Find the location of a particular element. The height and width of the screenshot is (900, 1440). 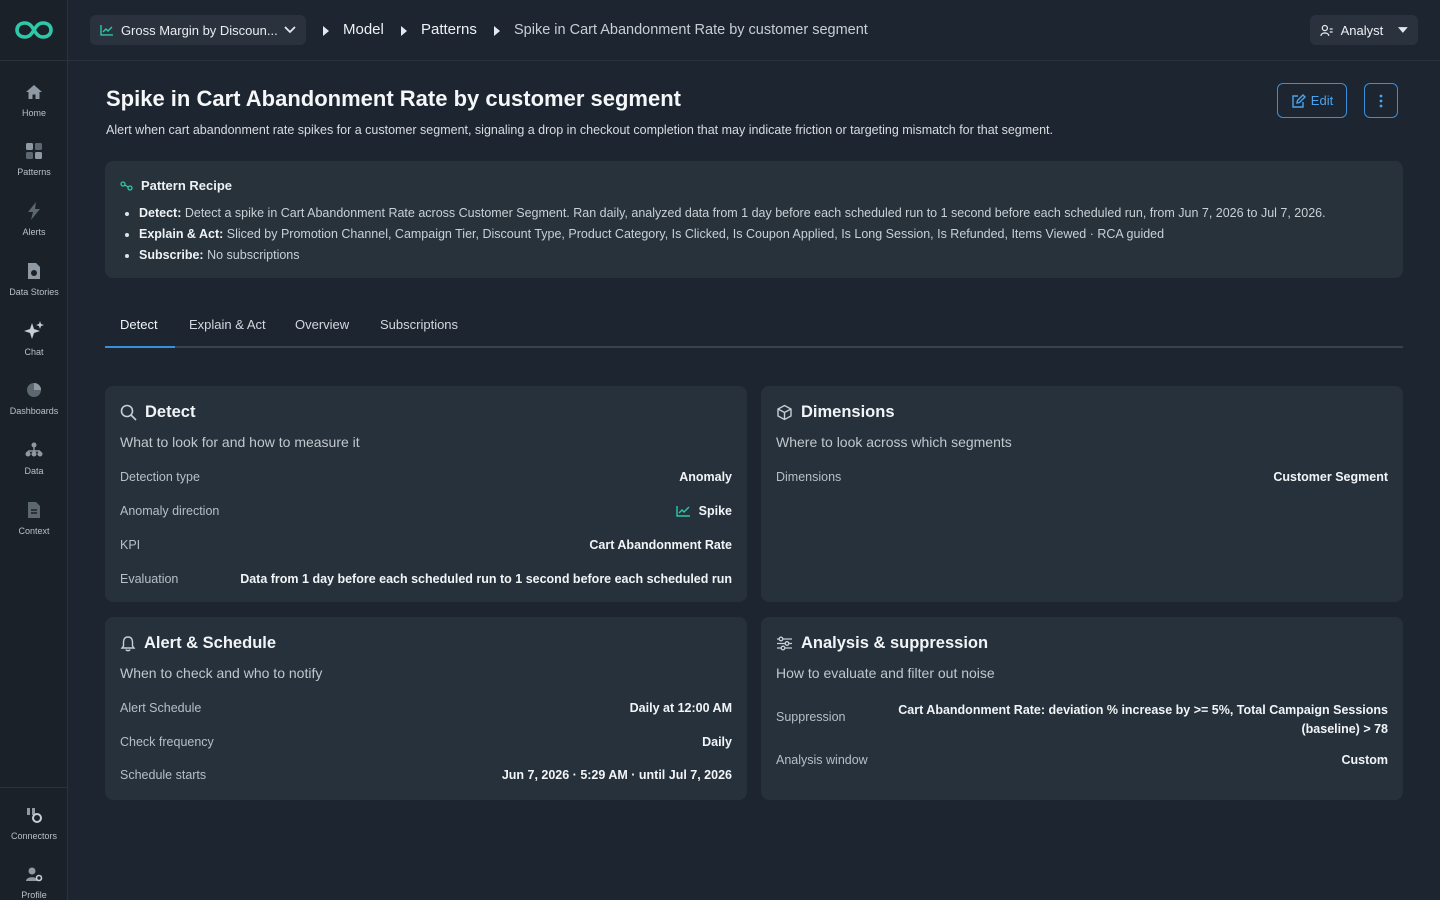

tab-detect: Detect is located at coordinates (139, 324).